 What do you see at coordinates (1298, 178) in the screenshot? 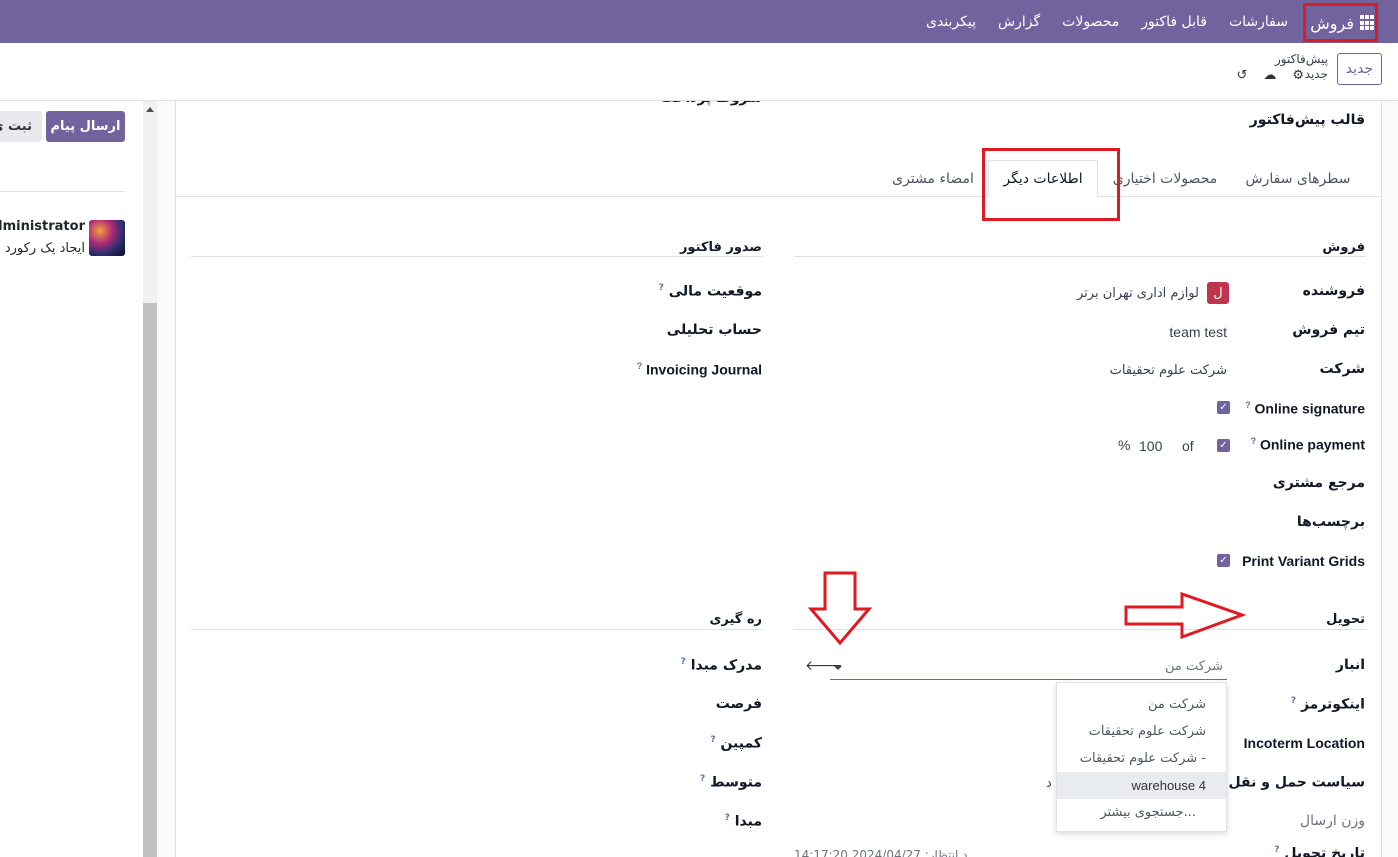
I see `tab-order-lines: سطرهای سفارش` at bounding box center [1298, 178].